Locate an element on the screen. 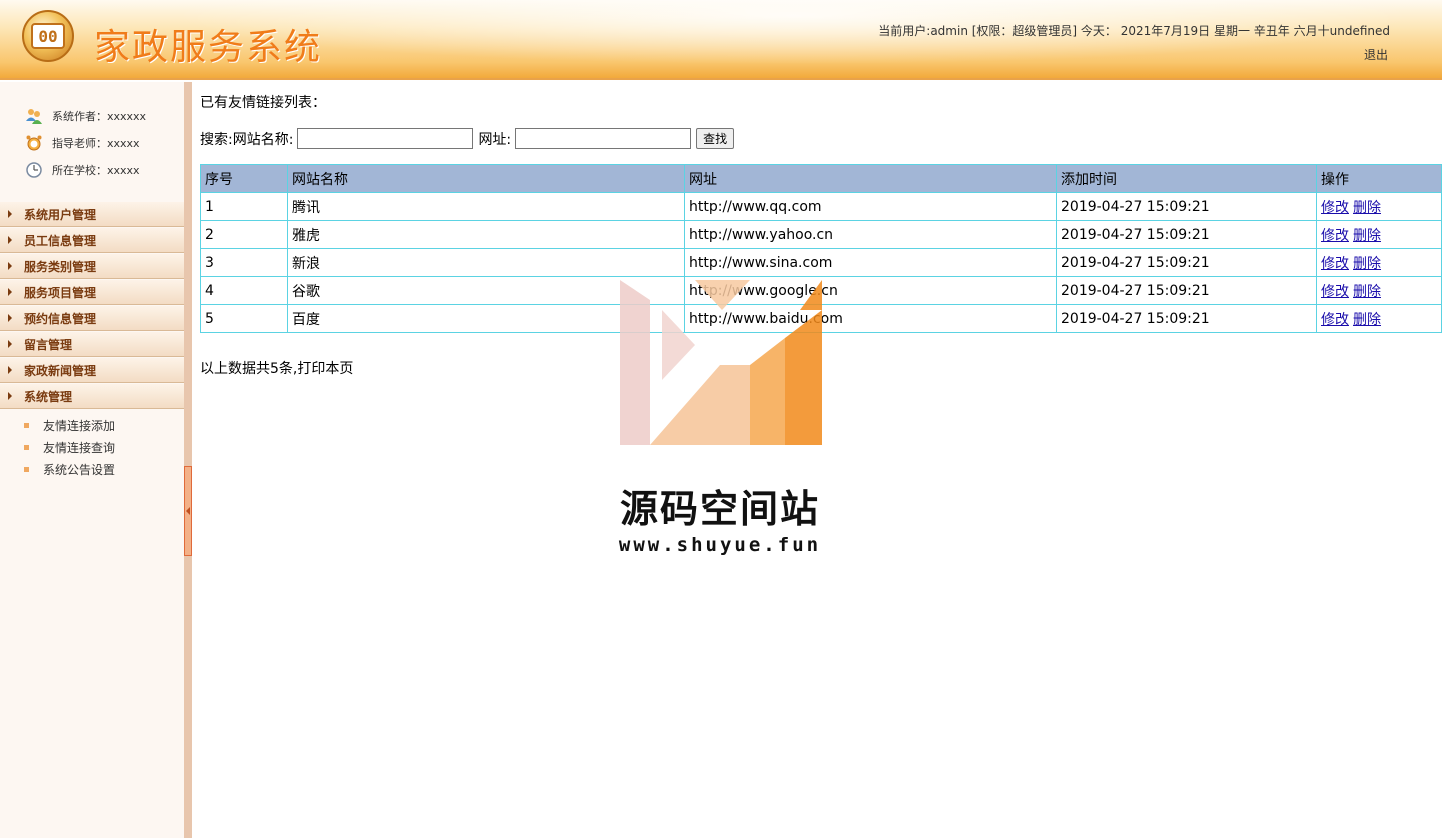  submenu-item-add-link: 友情连接添加 is located at coordinates (92, 425).